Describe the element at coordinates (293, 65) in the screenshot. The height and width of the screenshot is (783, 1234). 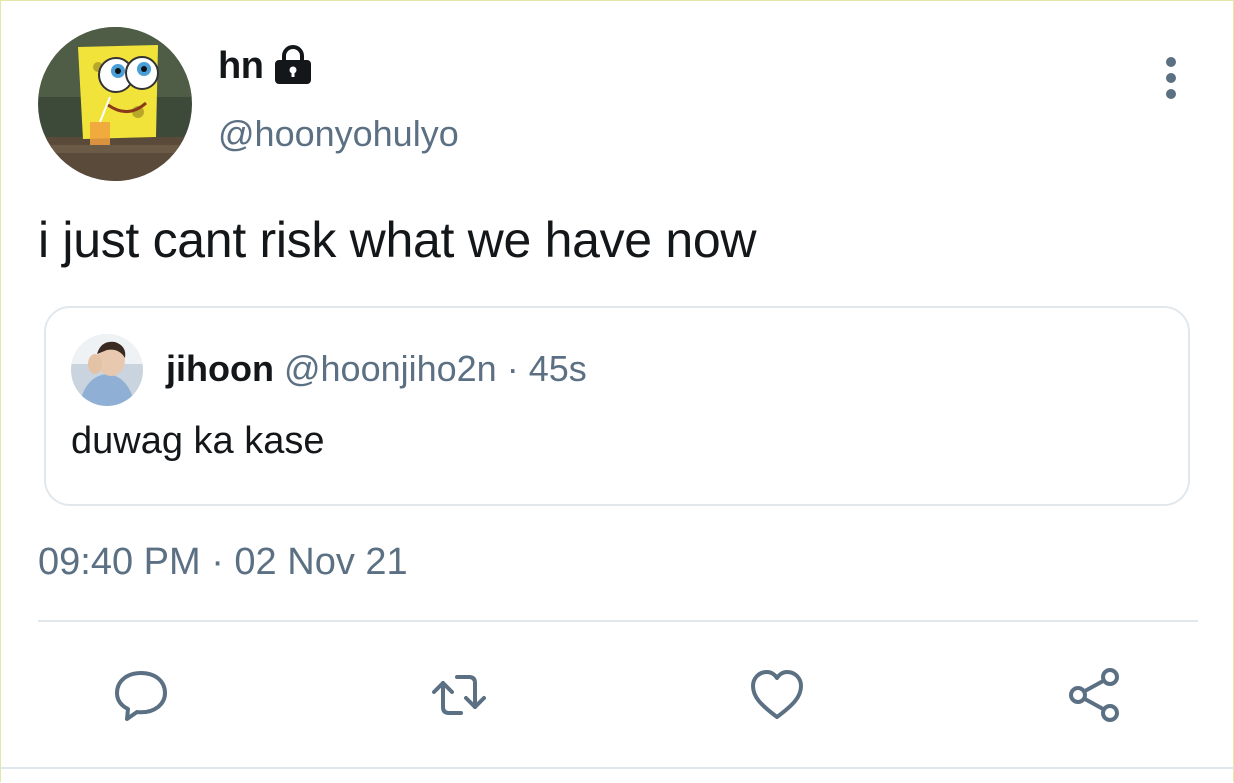
I see `lock-icon` at that location.